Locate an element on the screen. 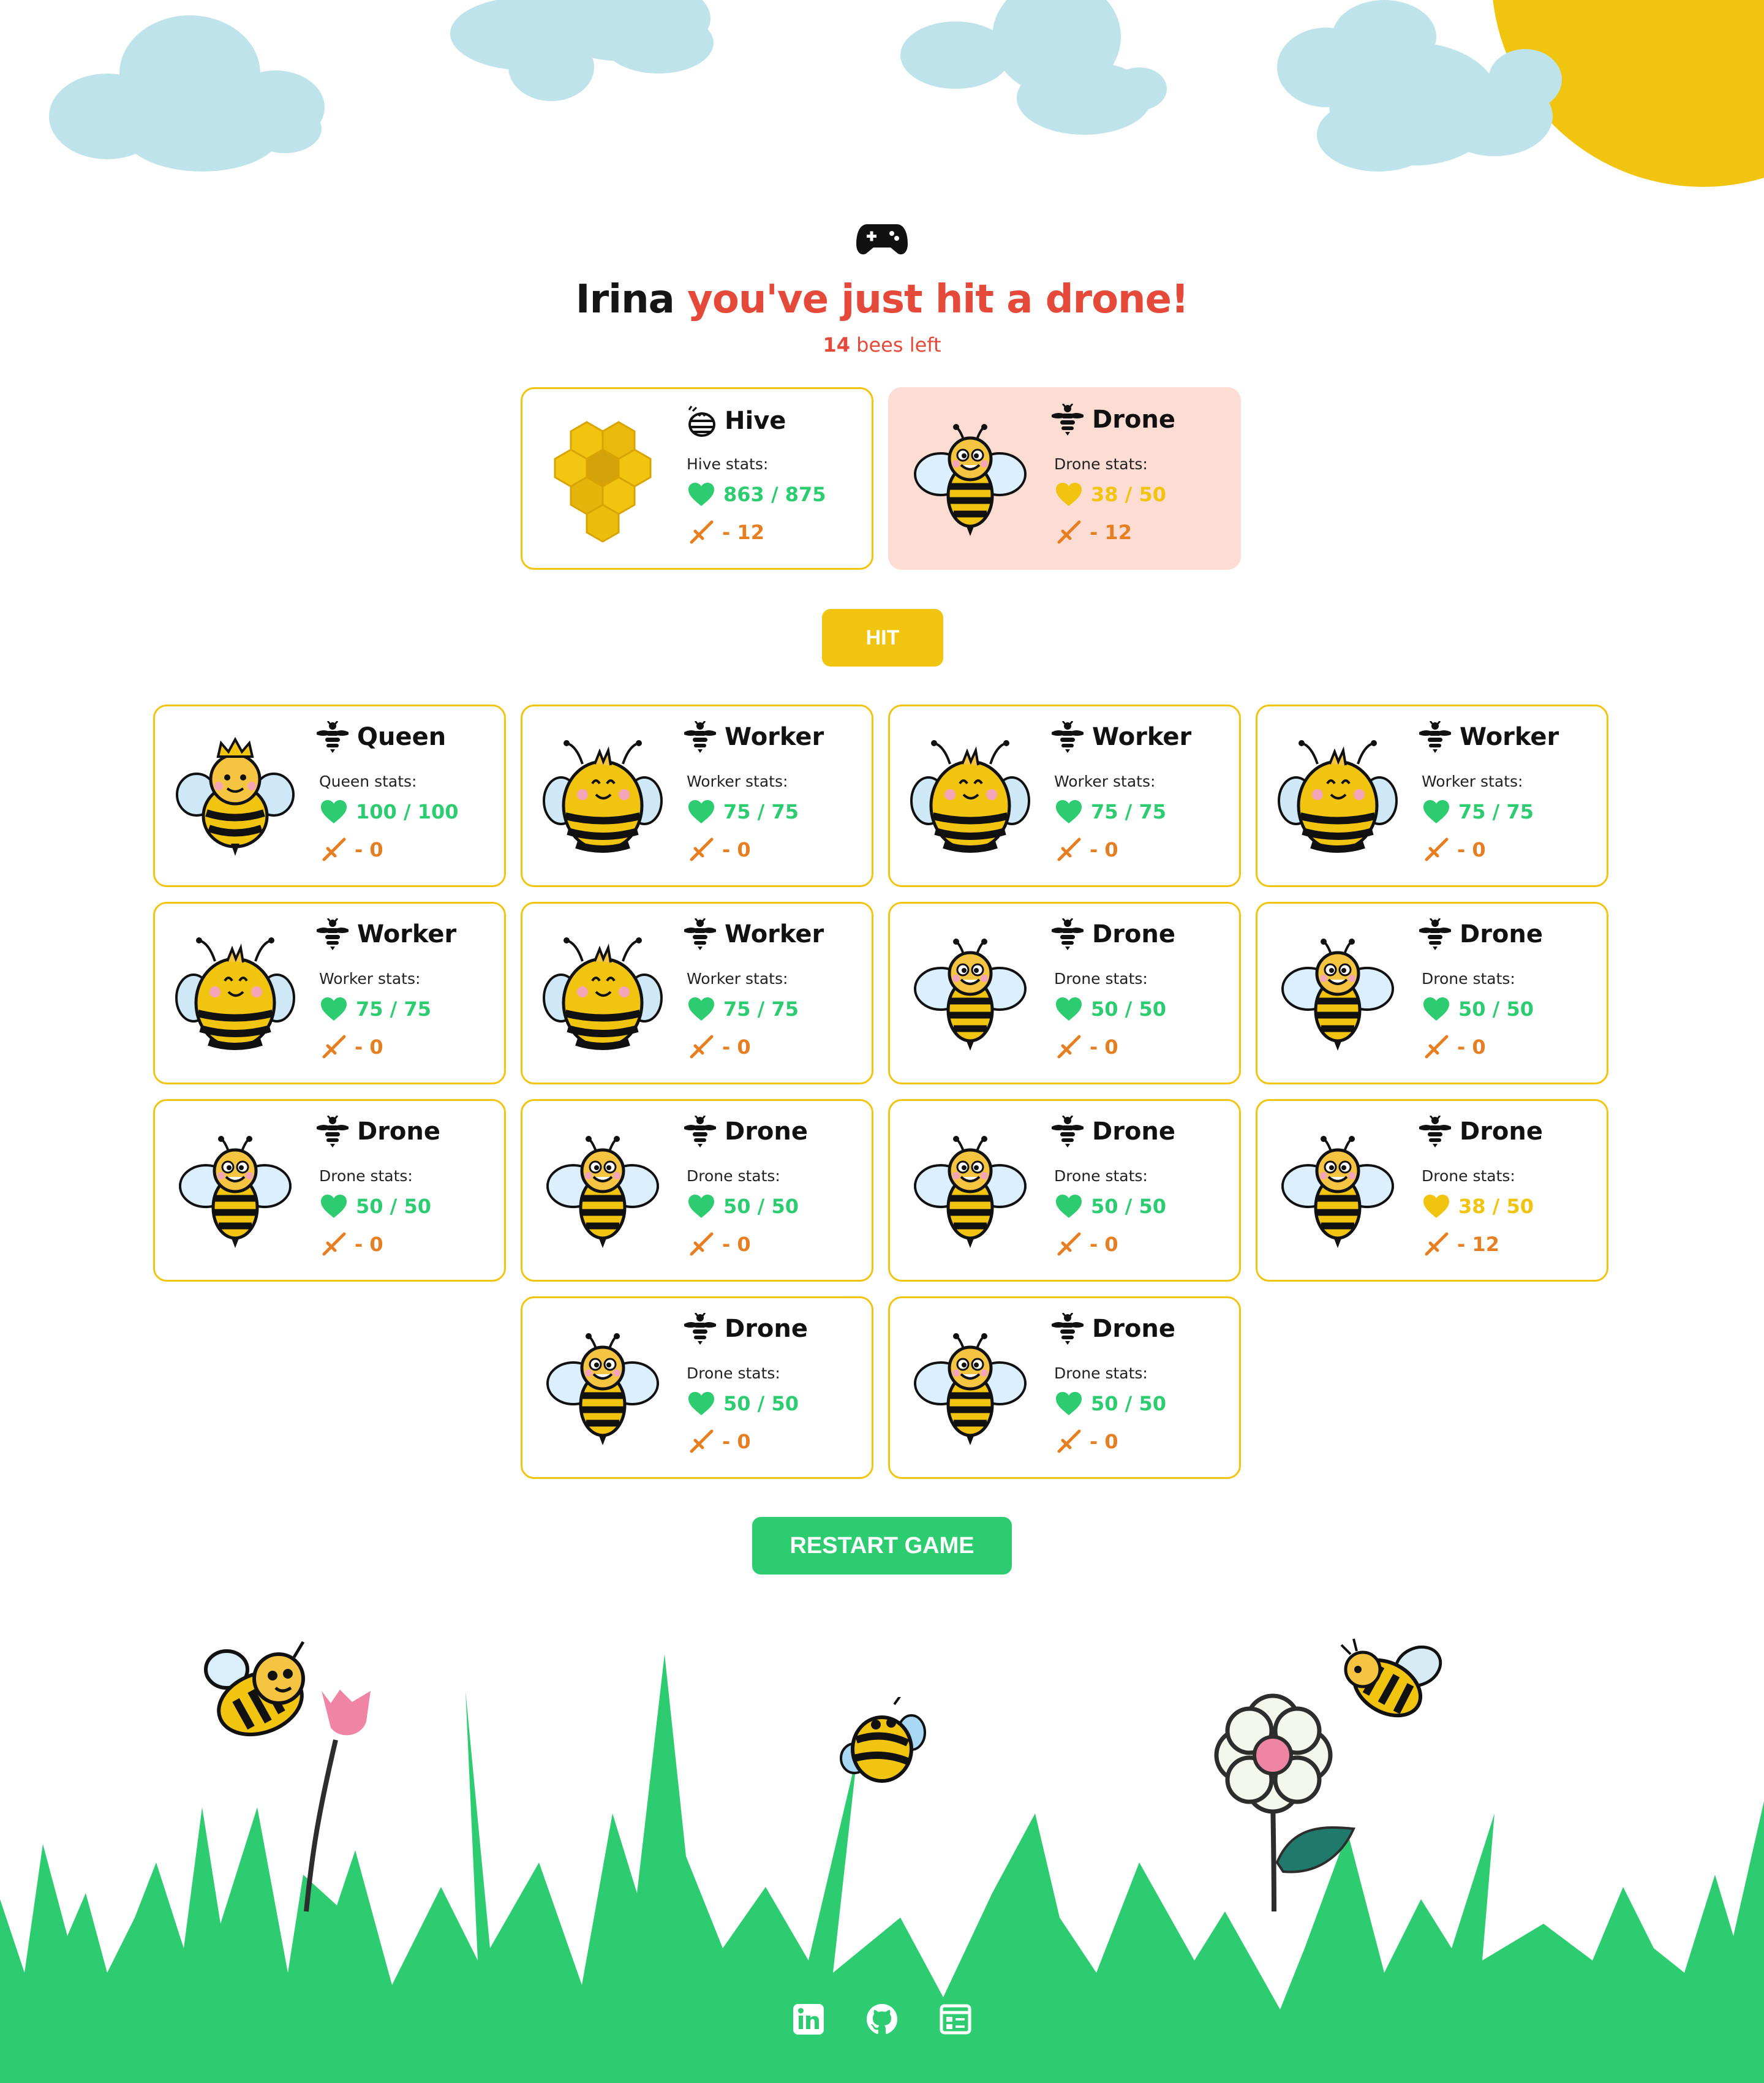 The width and height of the screenshot is (1764, 2083). health-stat: 38 / 50 is located at coordinates (1110, 495).